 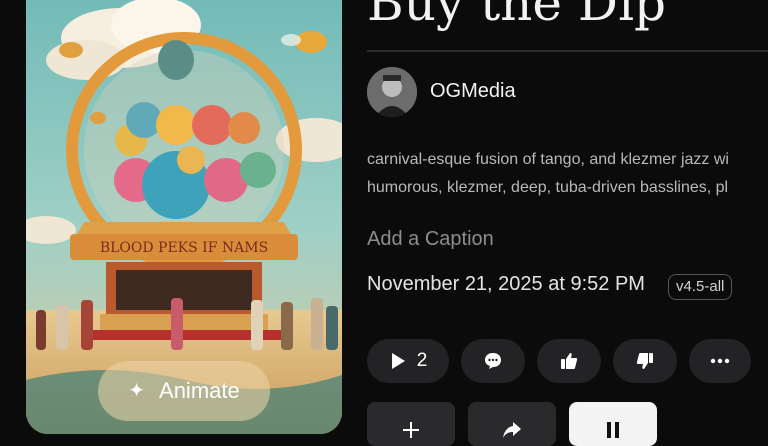 I want to click on more-icon, so click(x=720, y=361).